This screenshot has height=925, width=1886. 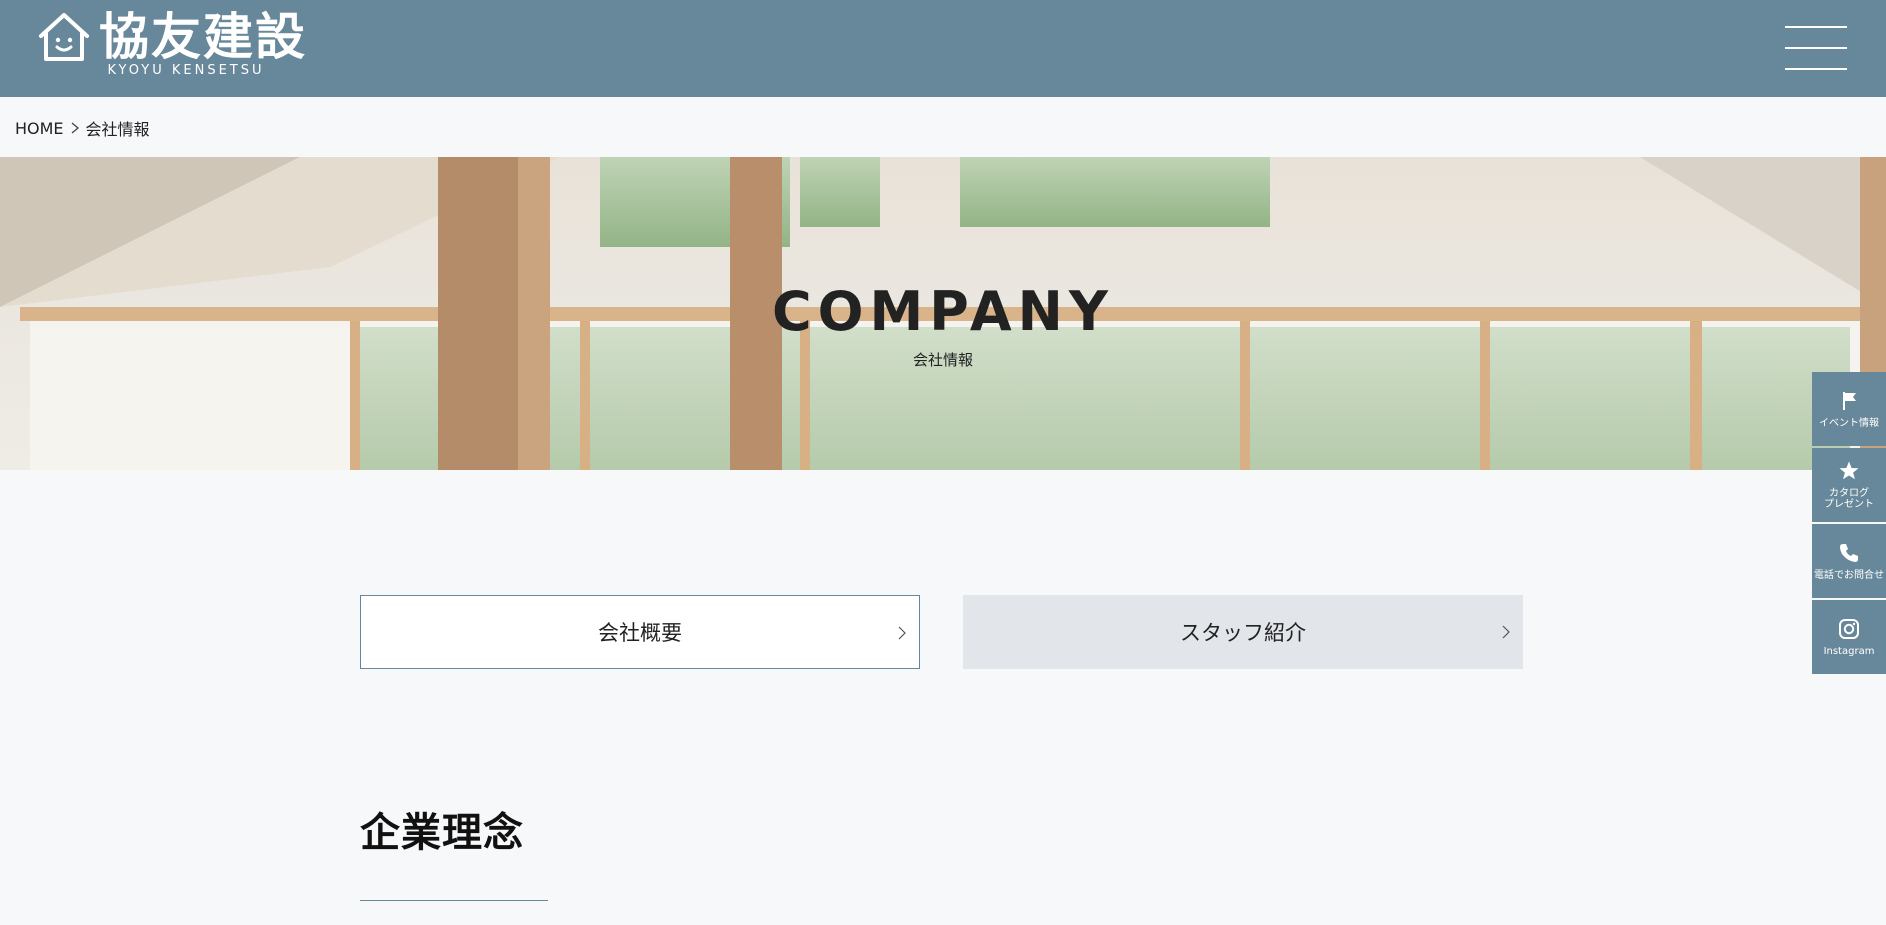 I want to click on logo-text: 協友建設, so click(x=203, y=37).